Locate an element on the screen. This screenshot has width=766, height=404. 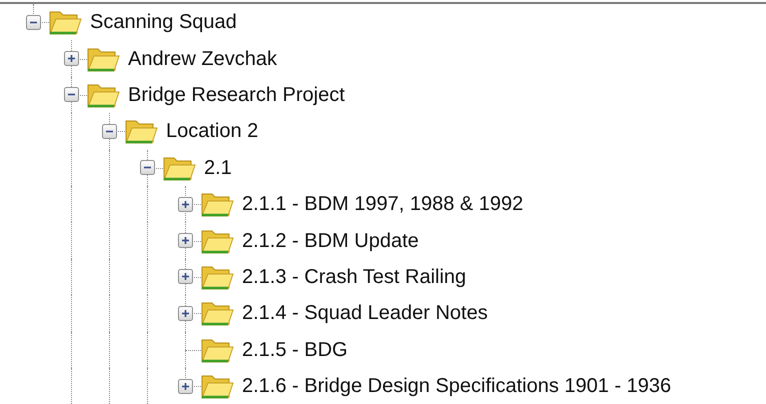
folder-label: 2.1.5 - BDG is located at coordinates (295, 349).